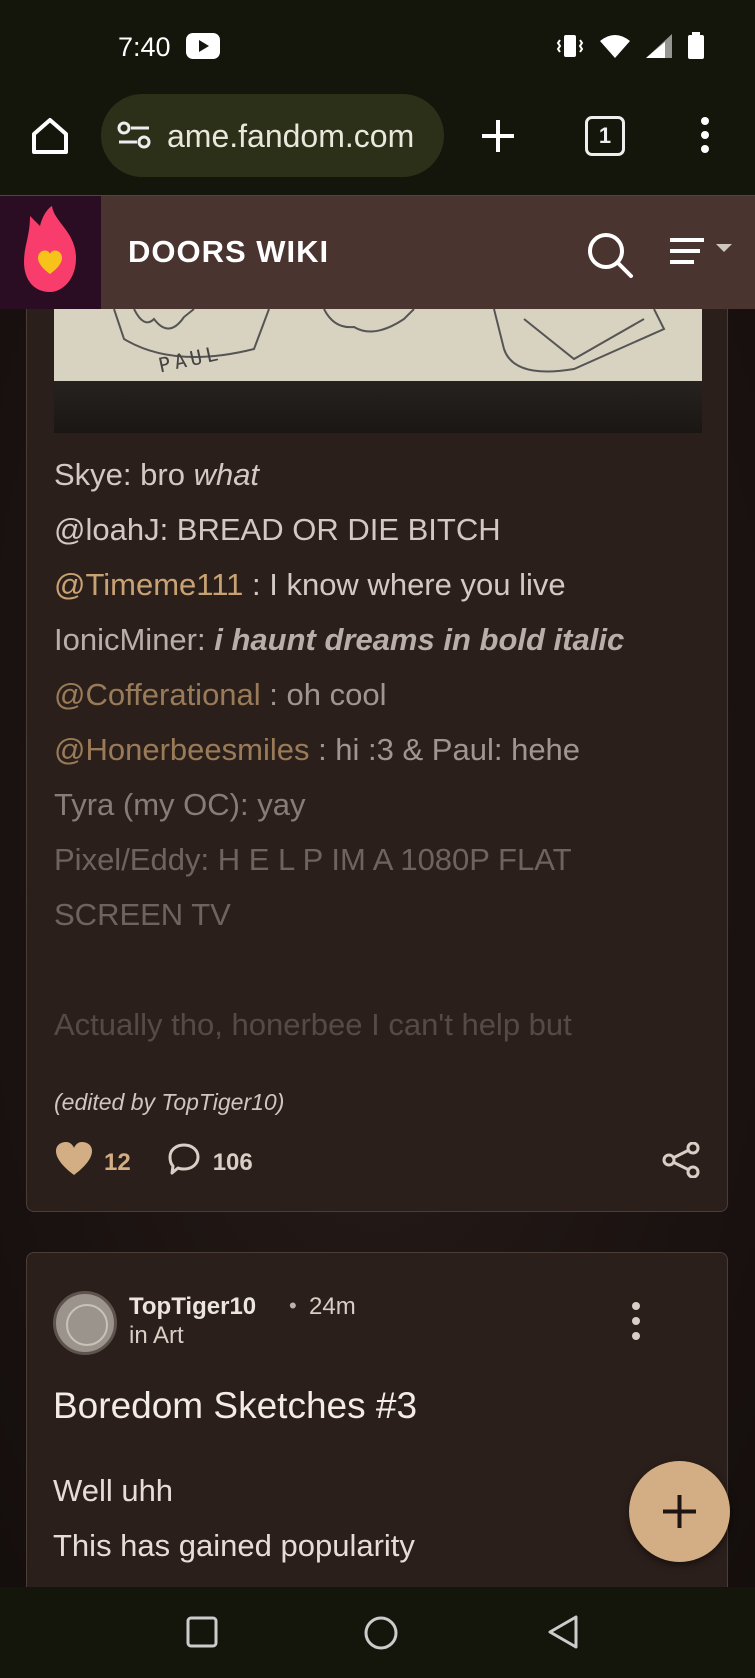 This screenshot has height=1678, width=755. Describe the element at coordinates (50, 138) in the screenshot. I see `home-icon` at that location.